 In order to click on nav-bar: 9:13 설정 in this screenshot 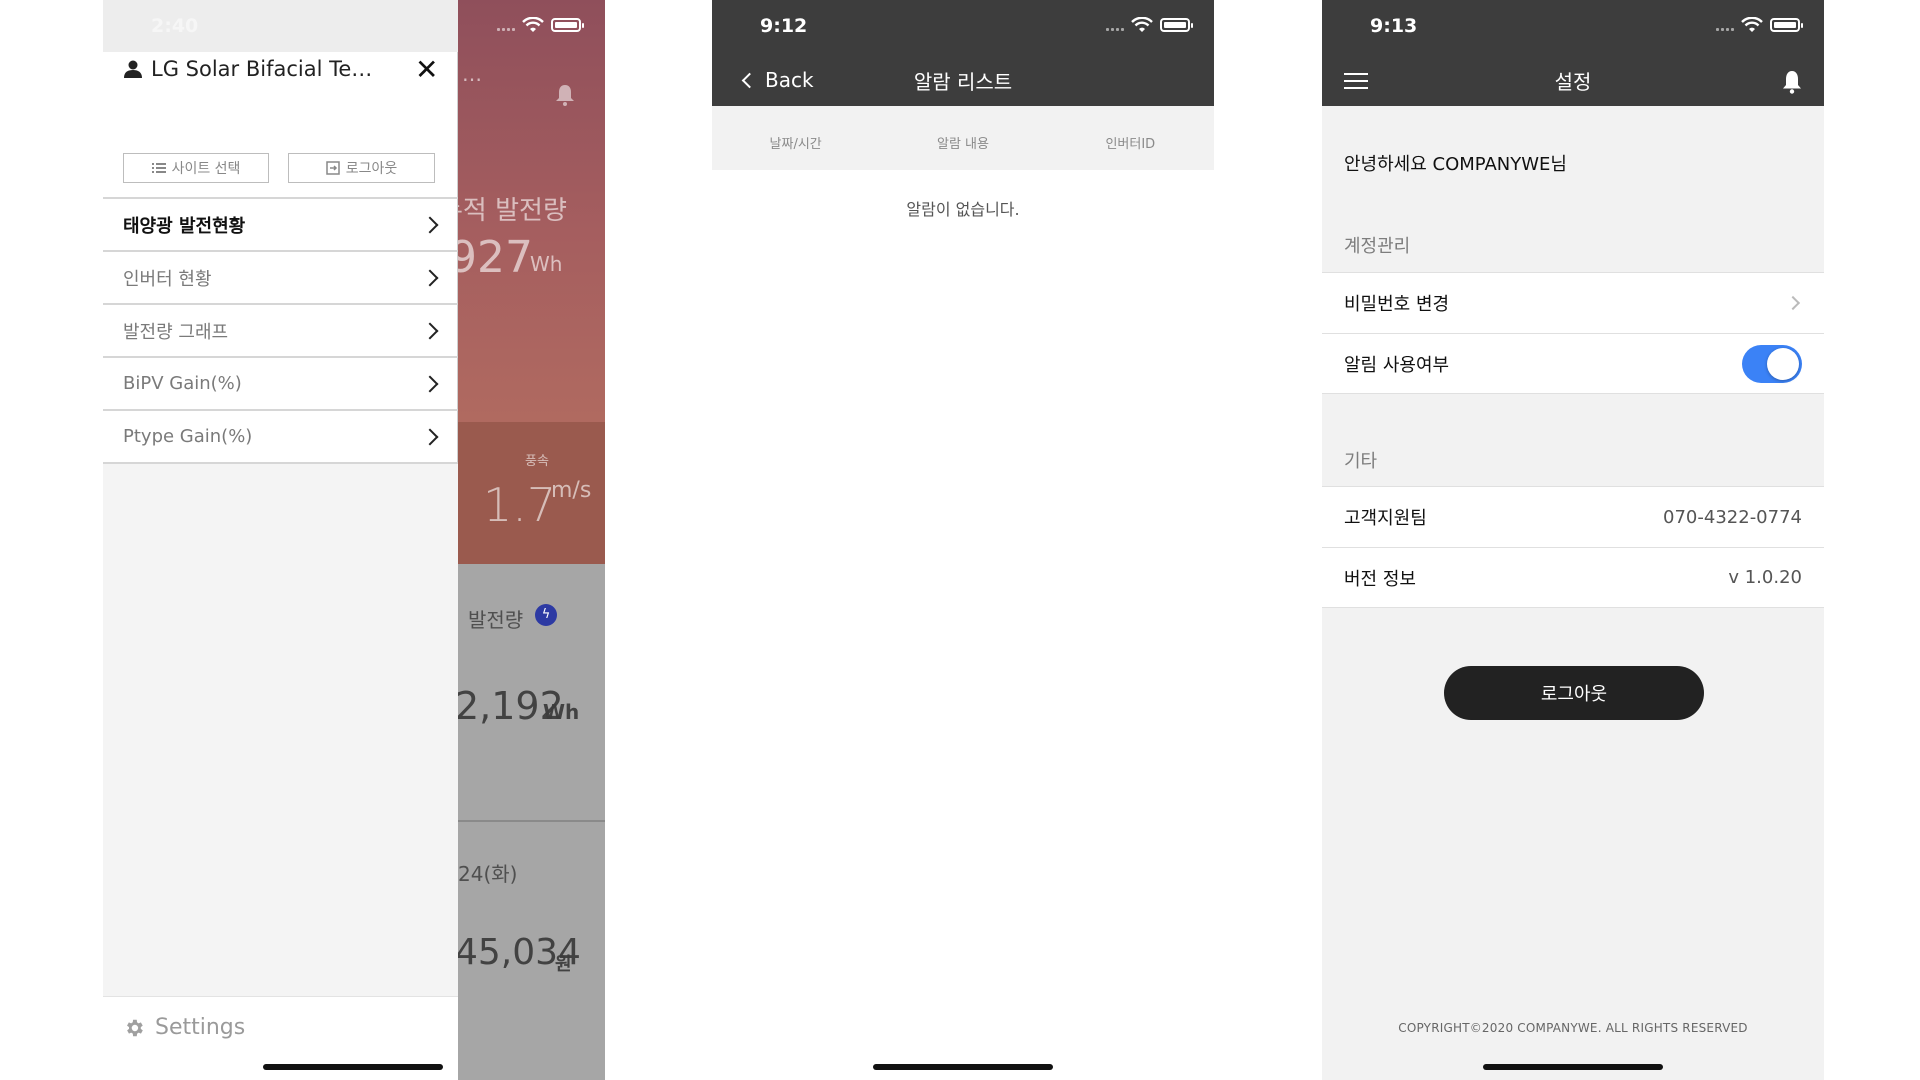, I will do `click(1573, 53)`.